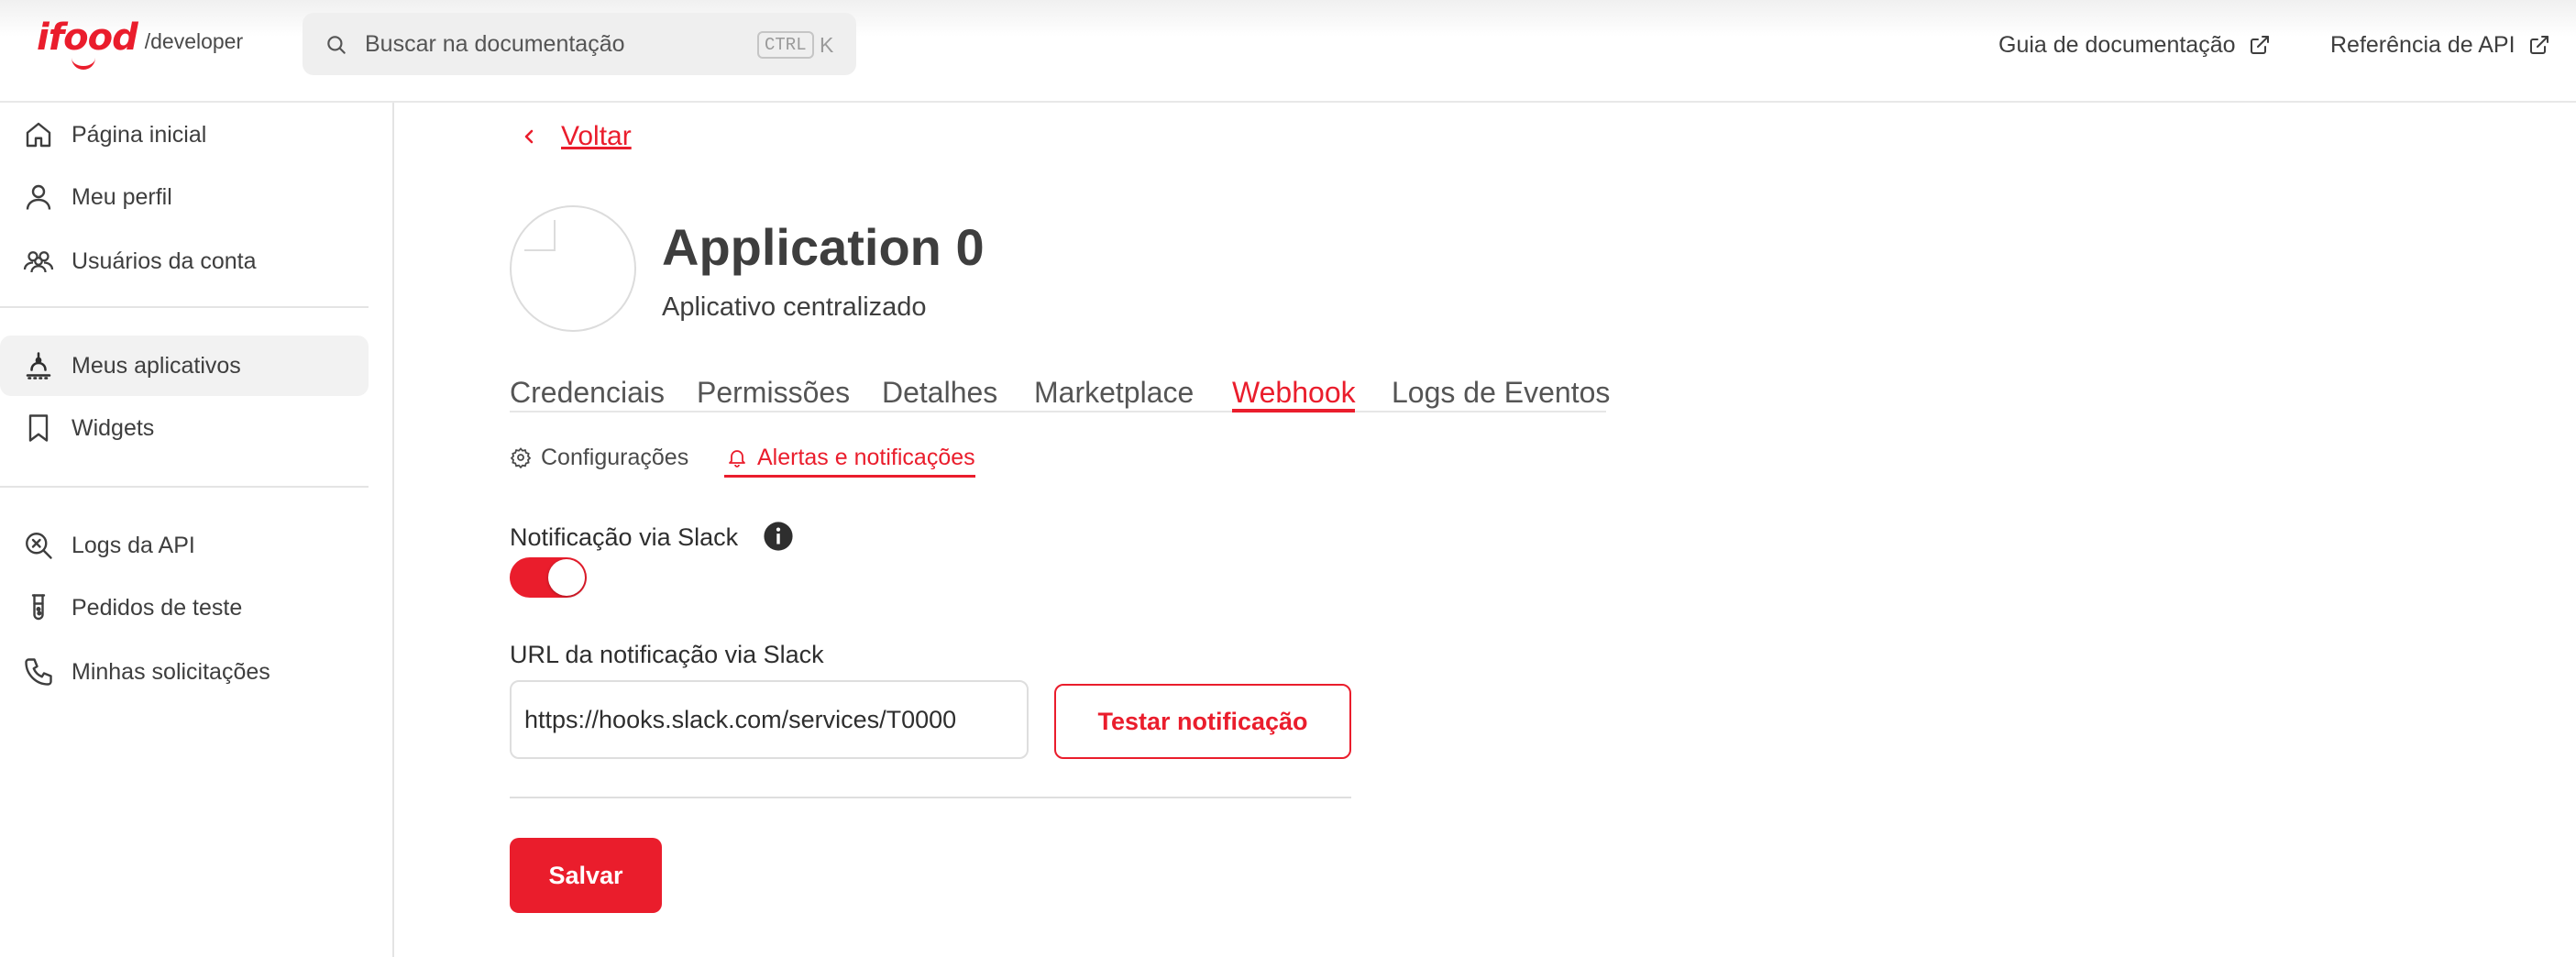 The height and width of the screenshot is (957, 2576). What do you see at coordinates (567, 577) in the screenshot?
I see `toggle-knob` at bounding box center [567, 577].